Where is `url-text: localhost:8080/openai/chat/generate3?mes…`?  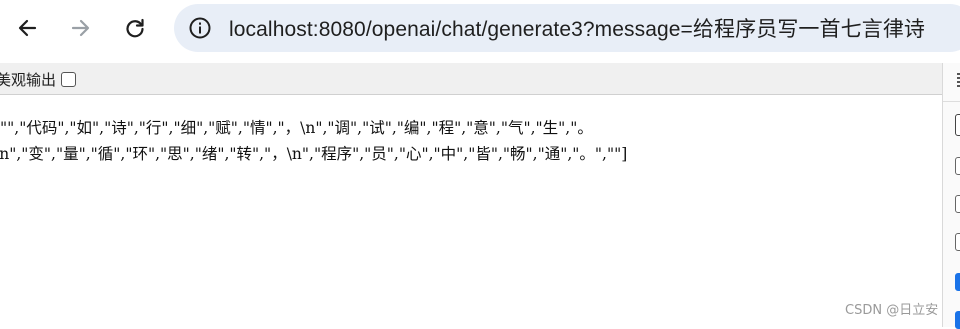 url-text: localhost:8080/openai/chat/generate3?mes… is located at coordinates (577, 28).